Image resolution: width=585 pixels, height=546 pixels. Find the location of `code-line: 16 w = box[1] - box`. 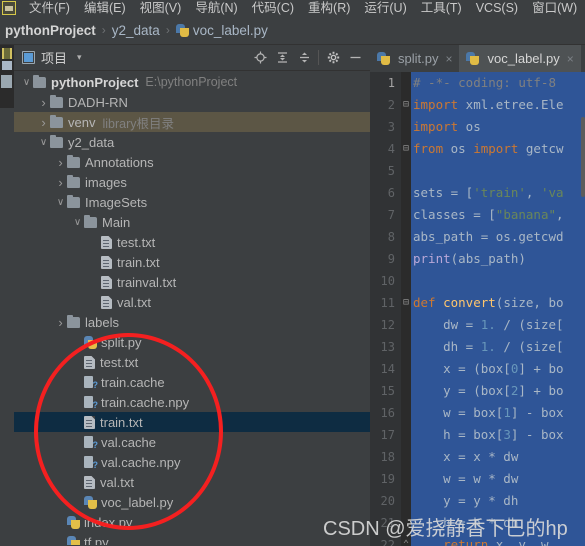

code-line: 16 w = box[1] - box is located at coordinates (477, 413).